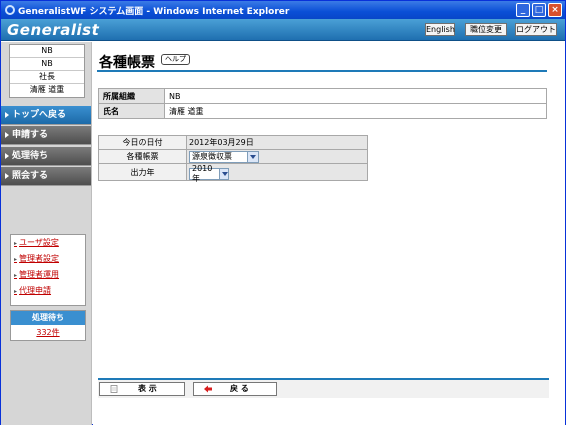 Image resolution: width=566 pixels, height=425 pixels. I want to click on table-row: 氏名 清雁 道重, so click(322, 111).